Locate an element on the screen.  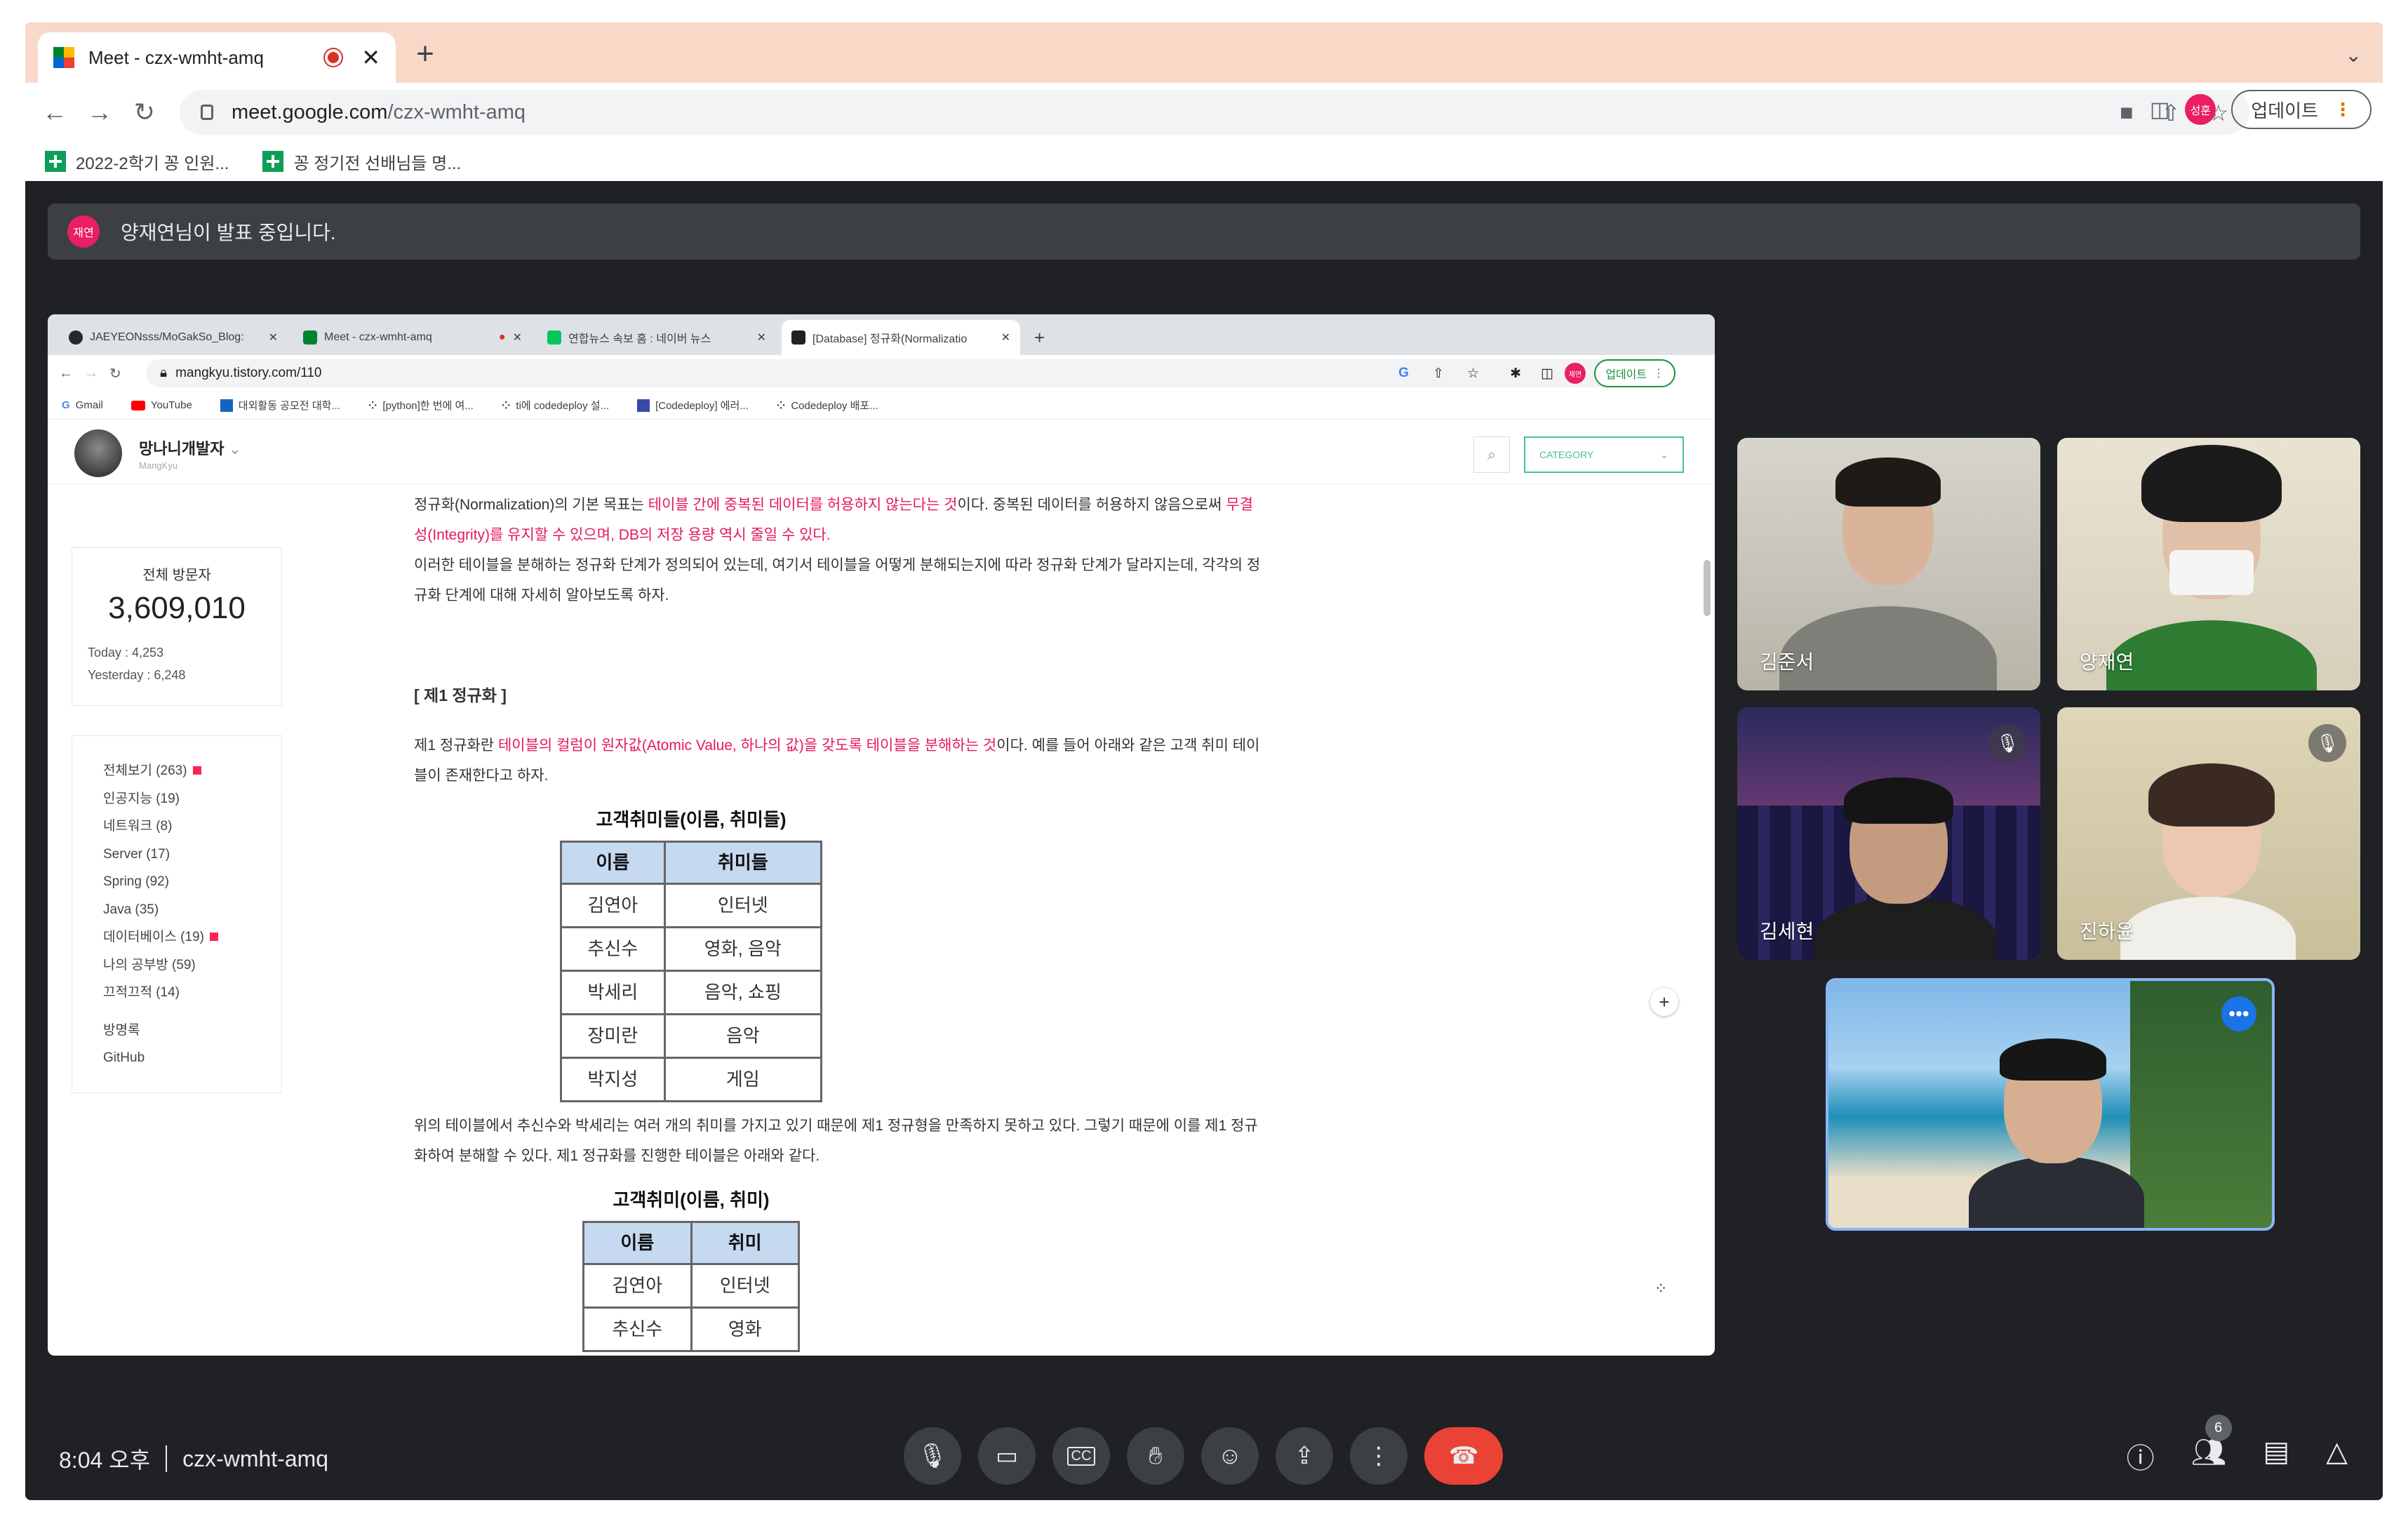
visitors-today: Today : 4,253 is located at coordinates (126, 653).